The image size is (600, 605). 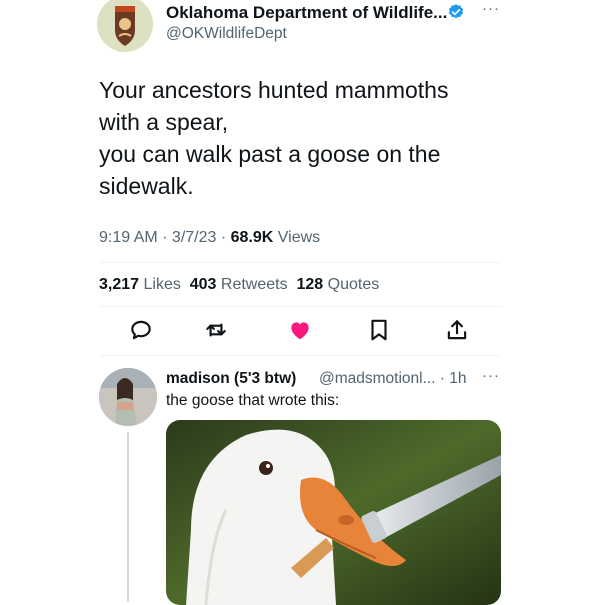 I want to click on reply-avatar-photo, so click(x=128, y=397).